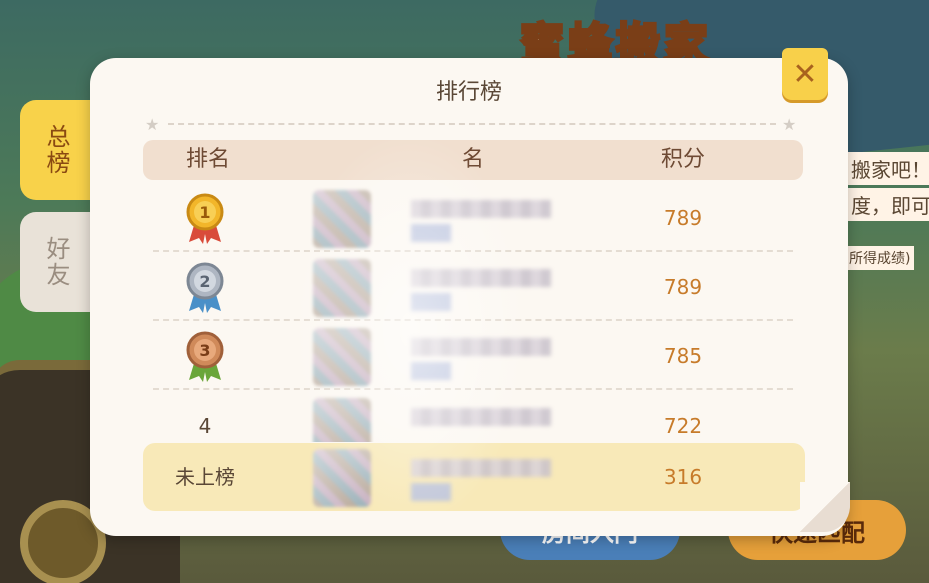 The image size is (929, 583). I want to click on my-name-blurred, so click(481, 468).